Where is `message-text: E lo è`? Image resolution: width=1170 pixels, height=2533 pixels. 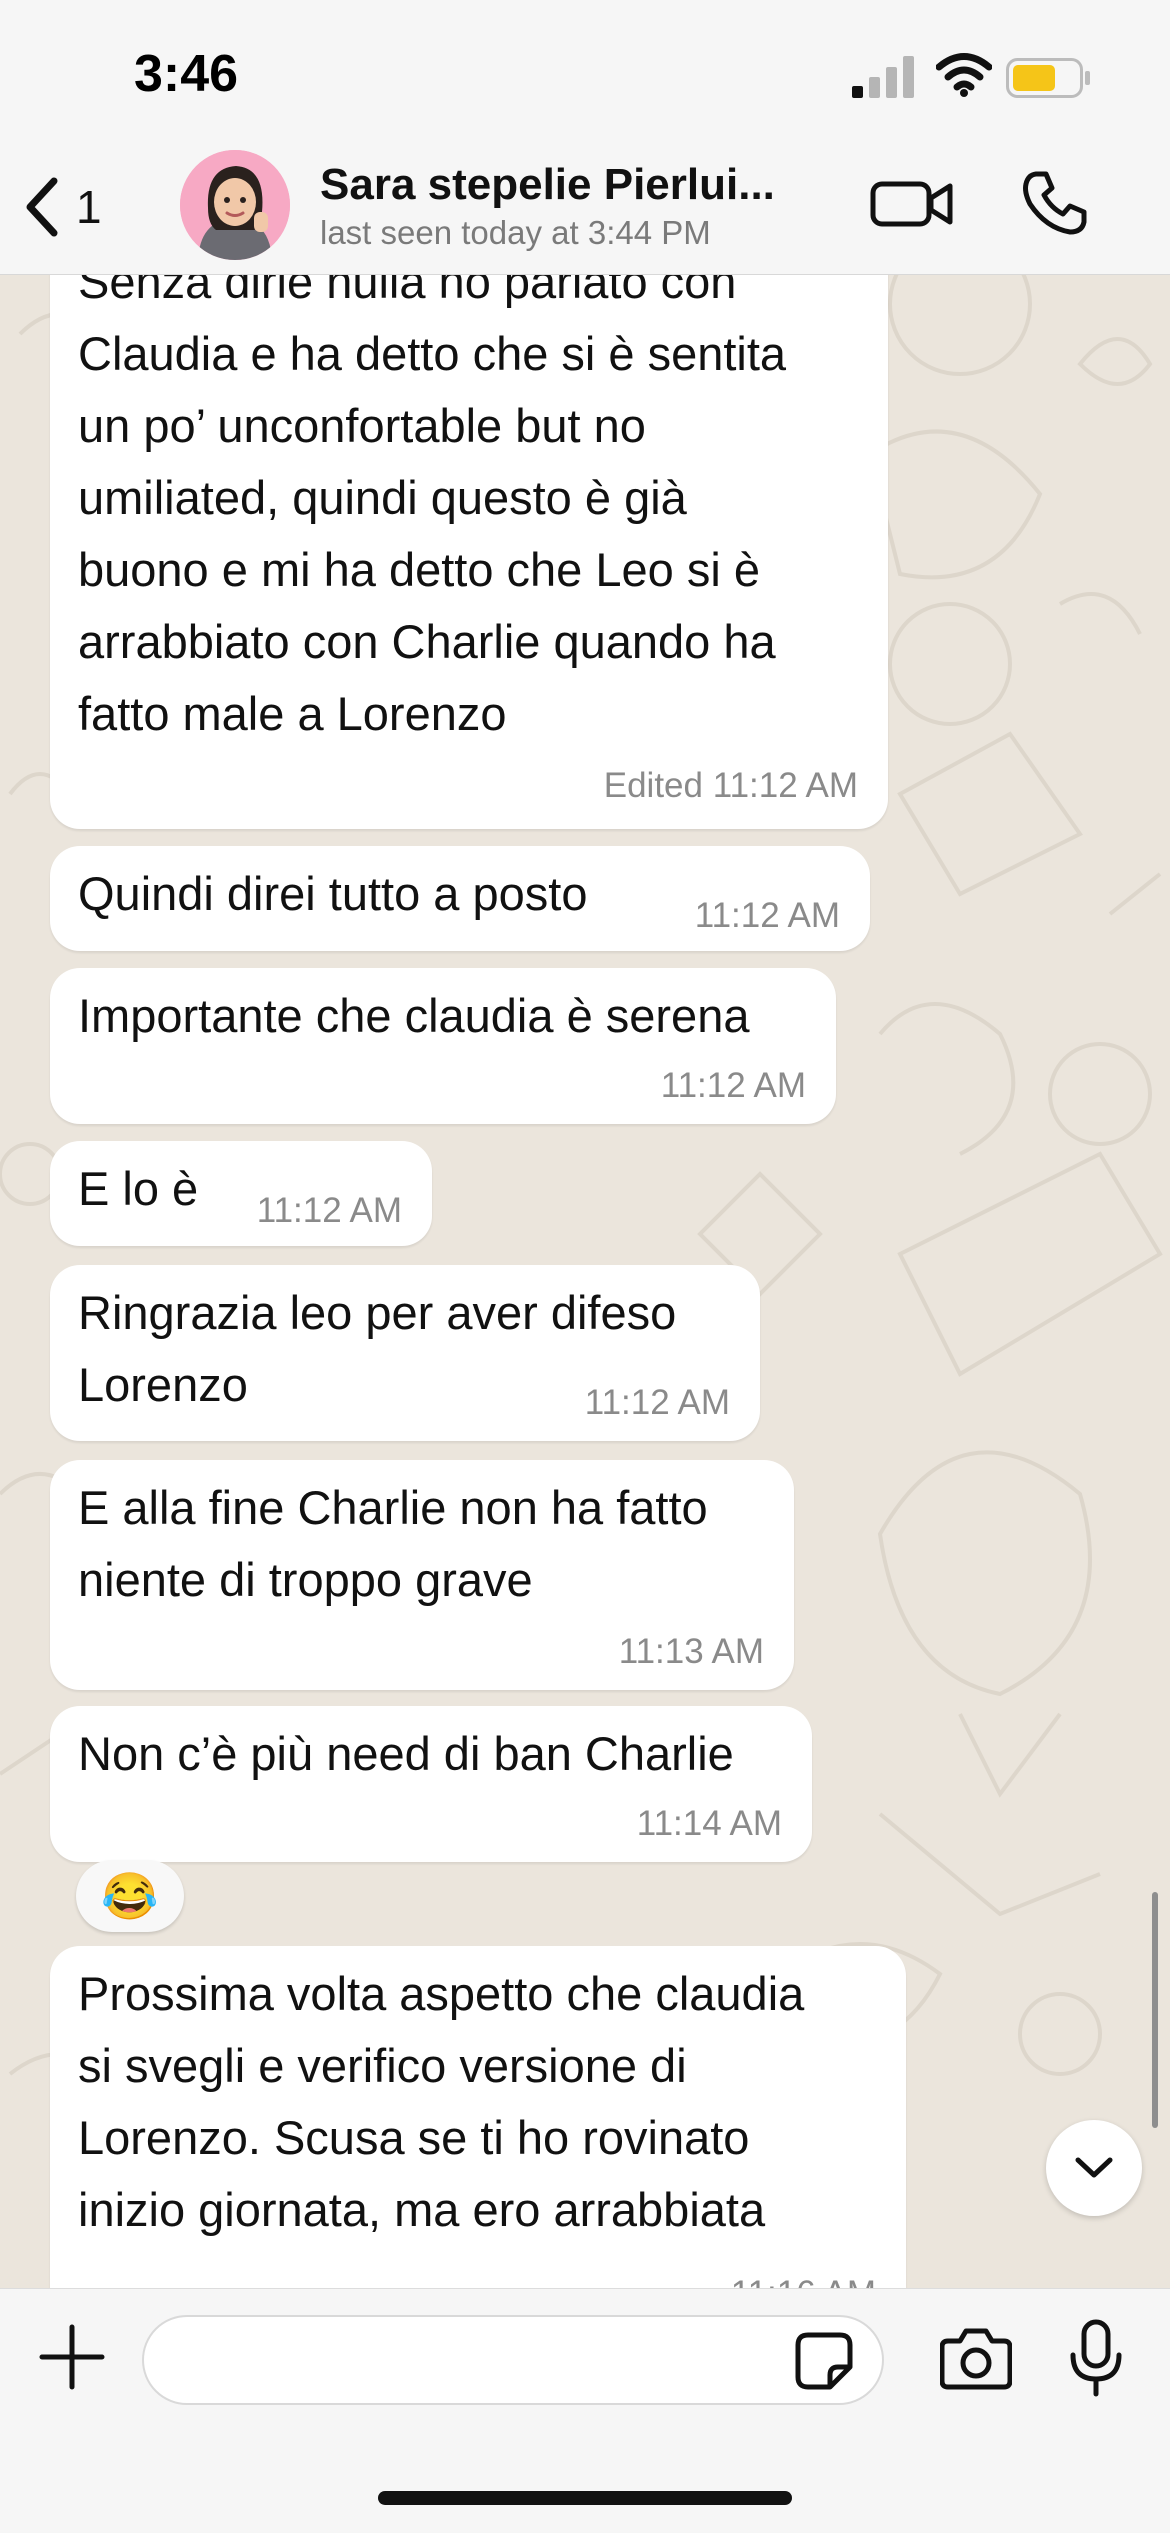
message-text: E lo è is located at coordinates (138, 1188).